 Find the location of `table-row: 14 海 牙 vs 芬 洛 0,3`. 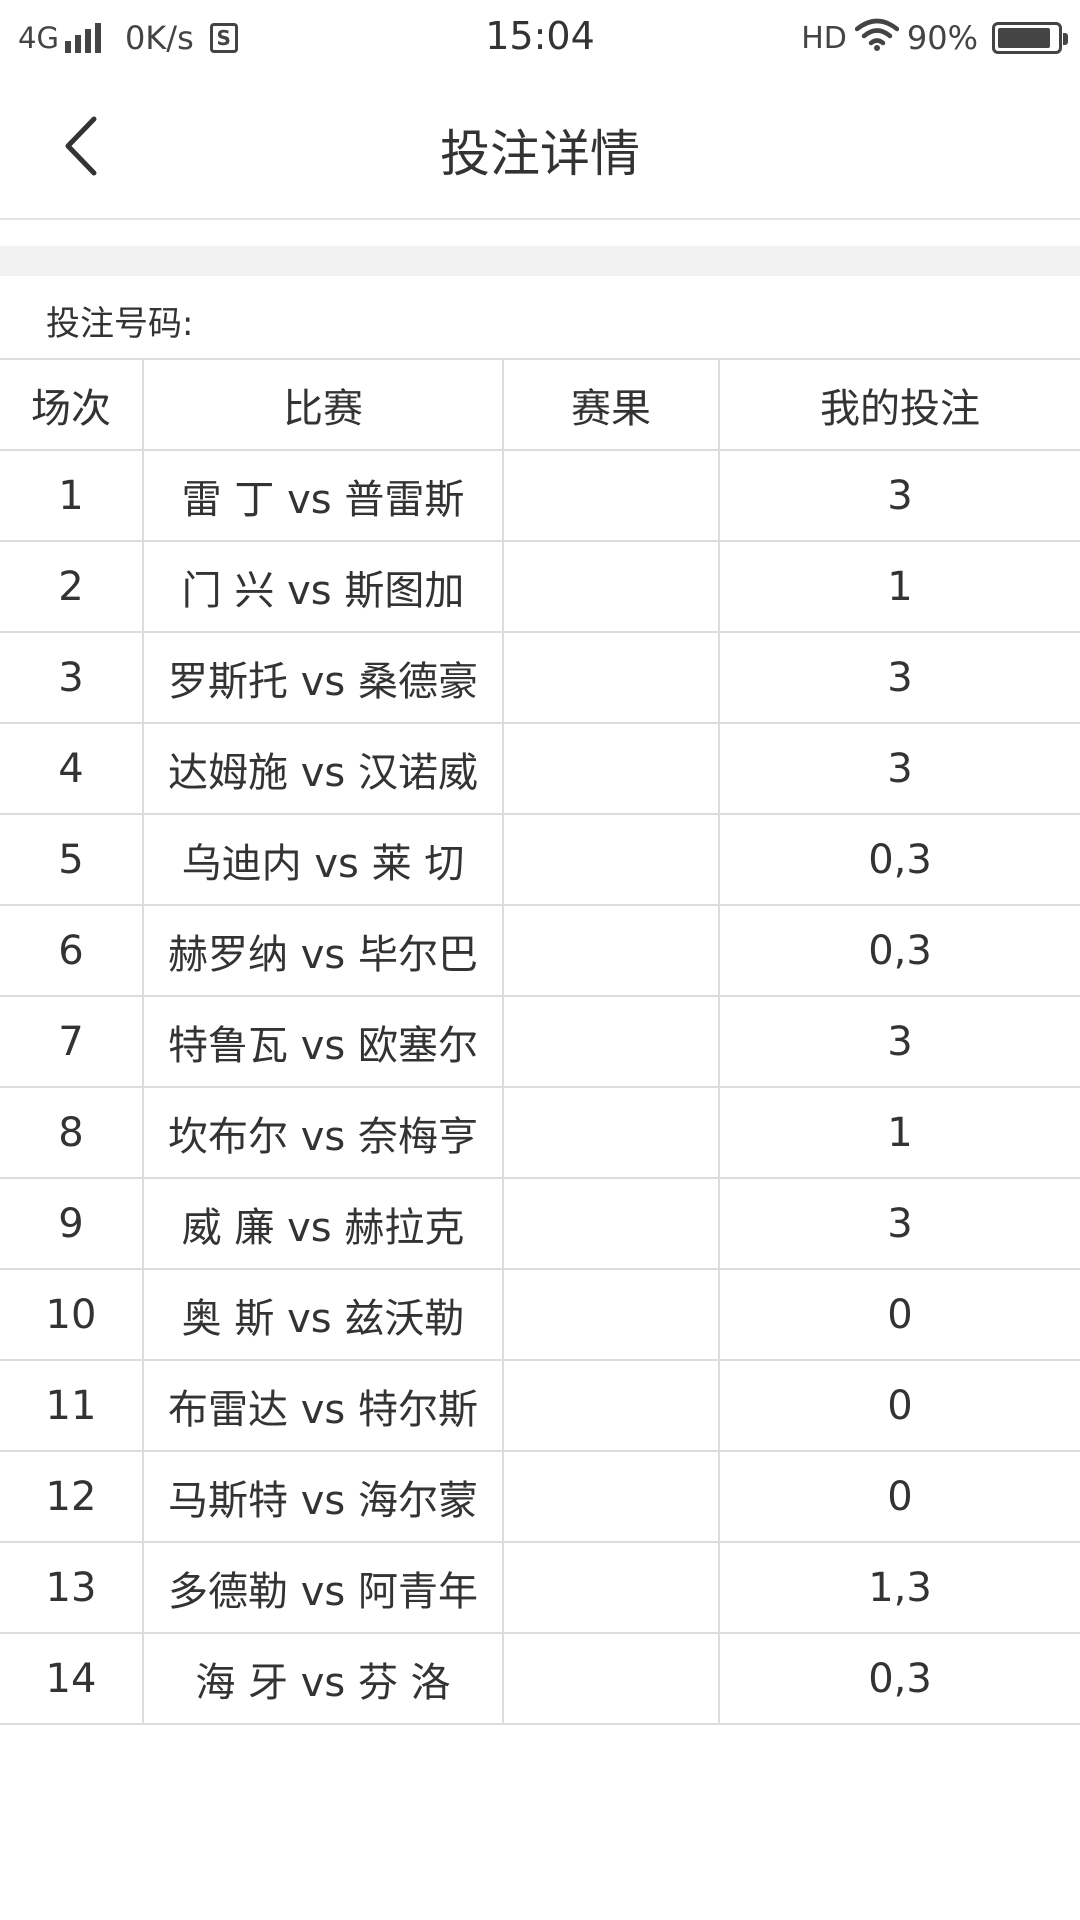

table-row: 14 海 牙 vs 芬 洛 0,3 is located at coordinates (540, 1679).